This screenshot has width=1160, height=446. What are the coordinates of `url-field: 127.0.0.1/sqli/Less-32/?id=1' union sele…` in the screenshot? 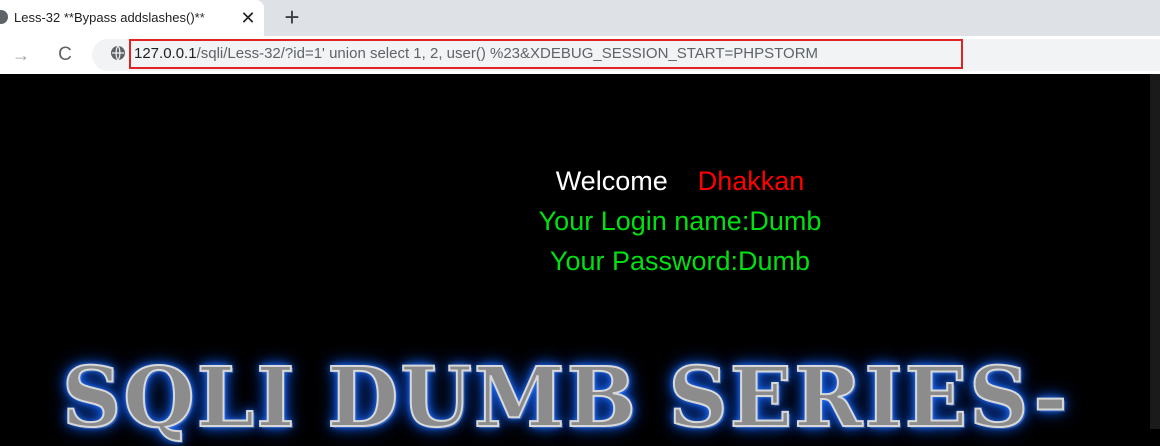 It's located at (476, 54).